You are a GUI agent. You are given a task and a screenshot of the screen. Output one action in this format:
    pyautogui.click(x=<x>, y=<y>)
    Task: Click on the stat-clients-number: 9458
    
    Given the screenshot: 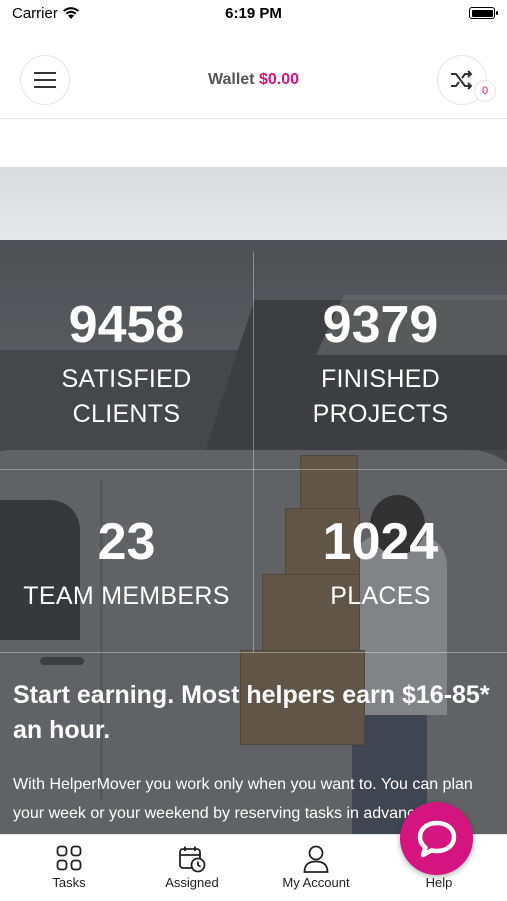 What is the action you would take?
    pyautogui.click(x=126, y=325)
    